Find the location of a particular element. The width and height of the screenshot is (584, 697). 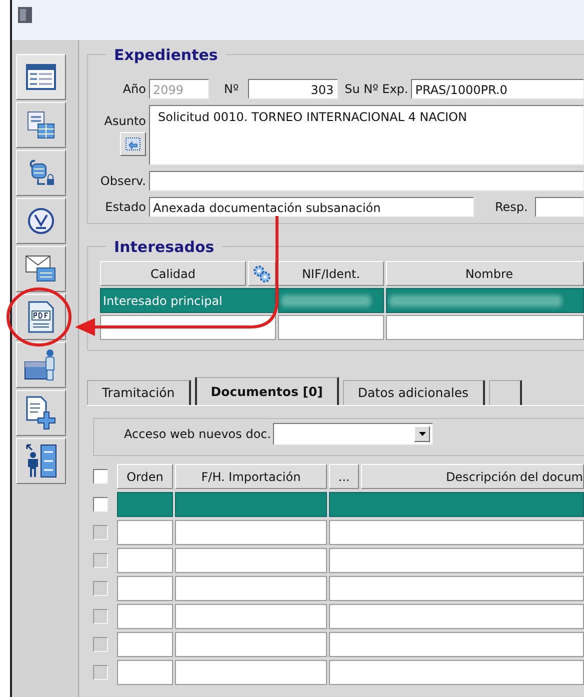

check-circle-icon is located at coordinates (41, 221).